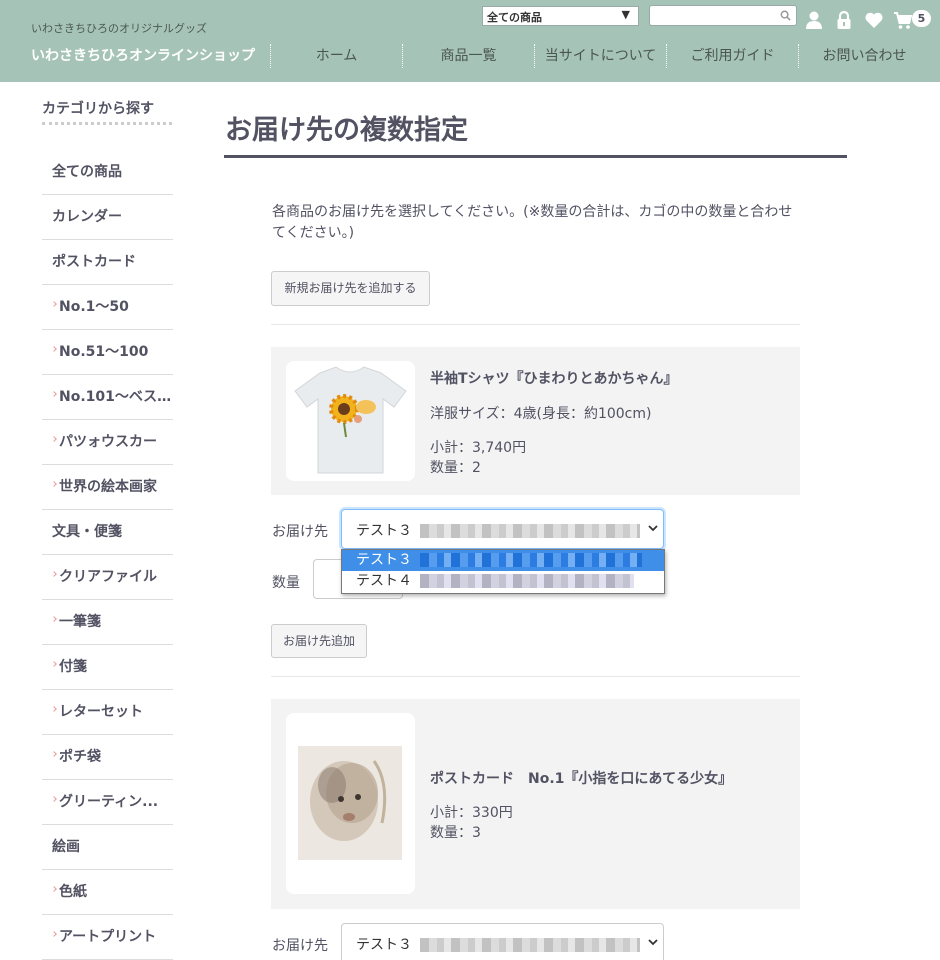  I want to click on global-nav: ホーム 商品一覧 当サイトについて ご利用ガイド お問い合わせ, so click(600, 56).